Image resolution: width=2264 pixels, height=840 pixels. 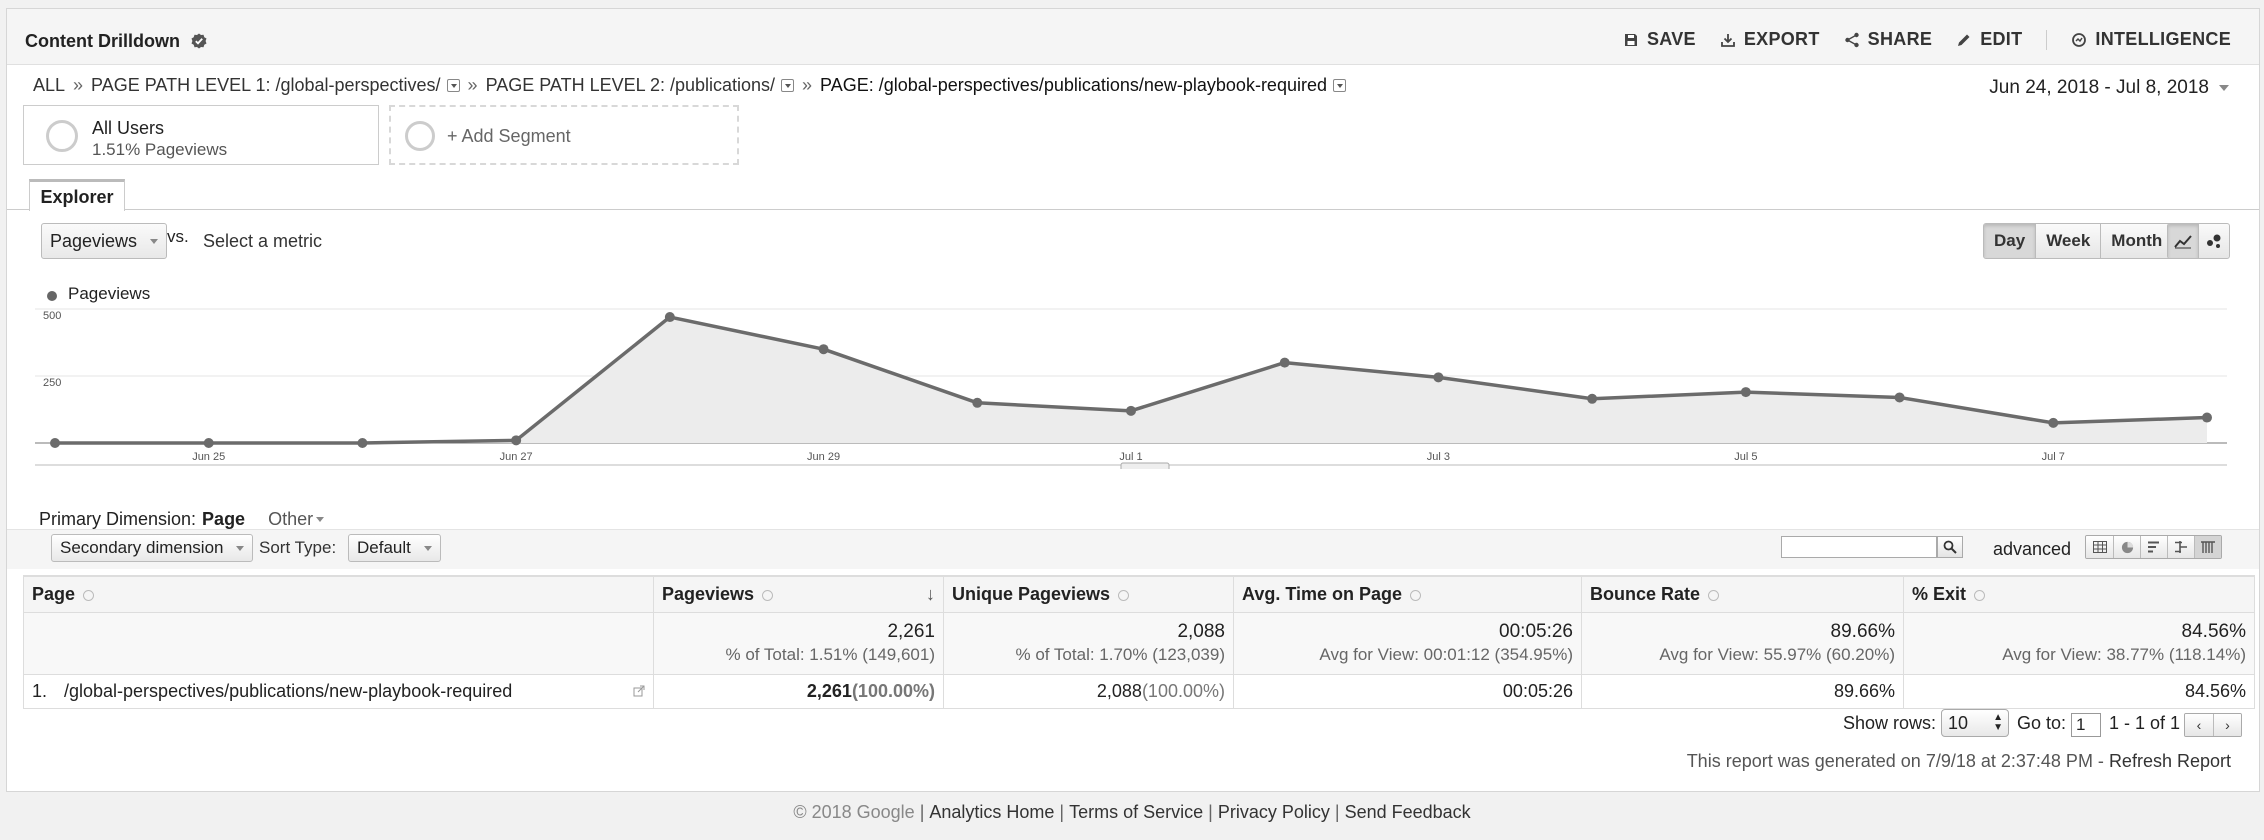 What do you see at coordinates (453, 85) in the screenshot?
I see `level1-dropdown-icon` at bounding box center [453, 85].